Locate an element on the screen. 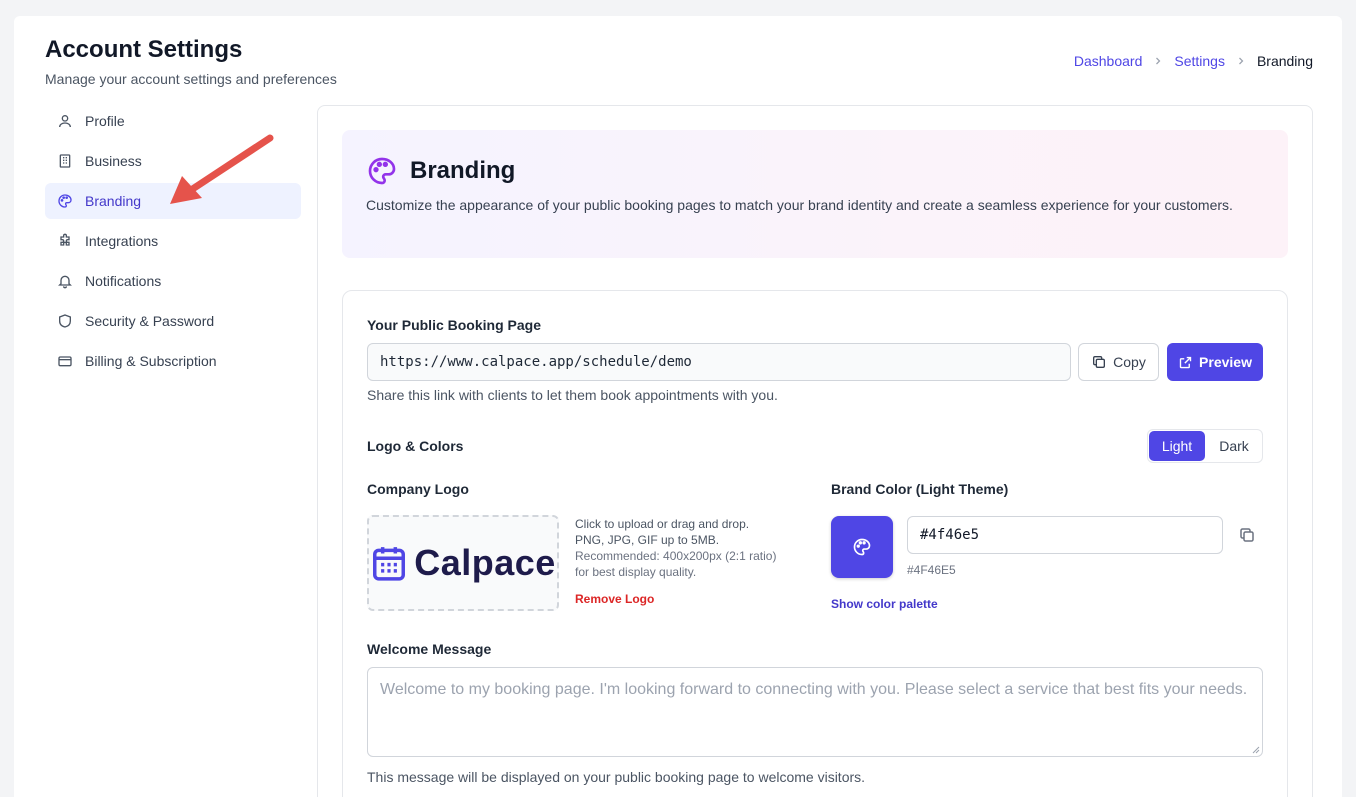 This screenshot has width=1356, height=797. sidebar-item-billing: Billing & Subscription is located at coordinates (173, 361).